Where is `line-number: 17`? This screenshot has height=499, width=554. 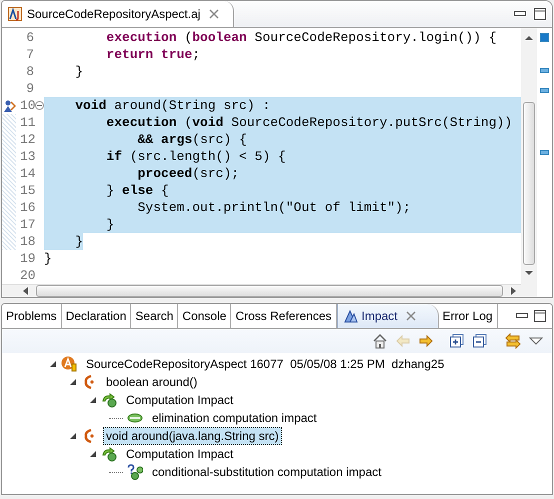 line-number: 17 is located at coordinates (27, 224).